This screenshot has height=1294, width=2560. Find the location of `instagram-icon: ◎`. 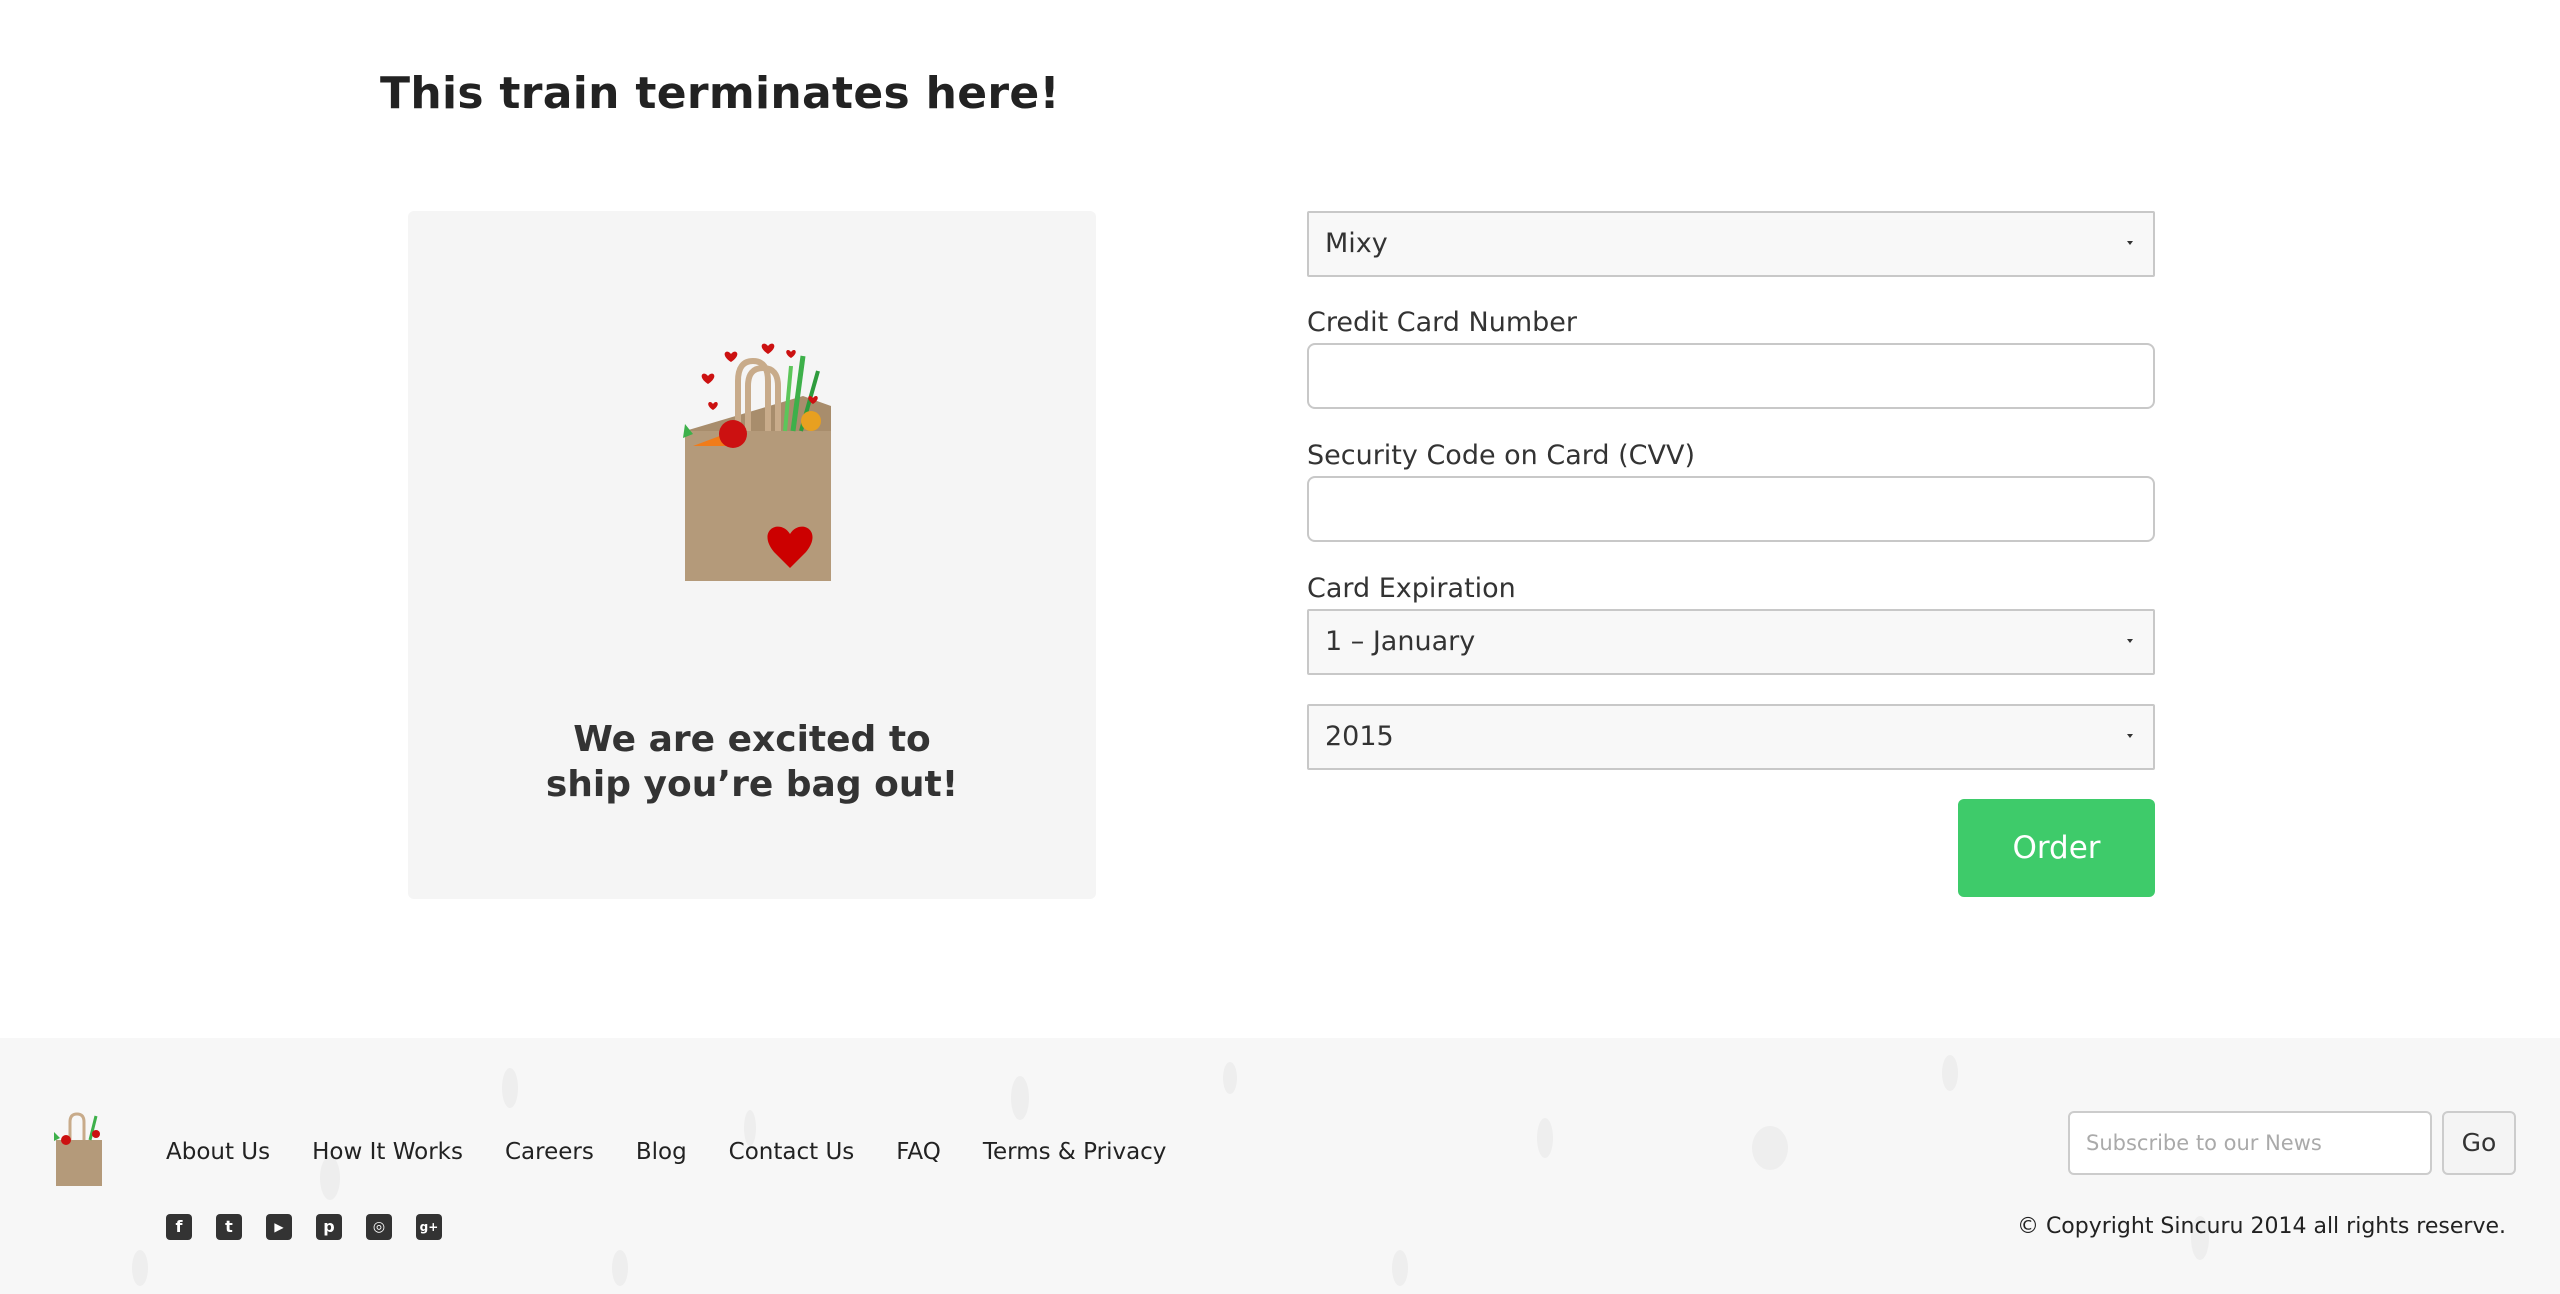

instagram-icon: ◎ is located at coordinates (379, 1227).